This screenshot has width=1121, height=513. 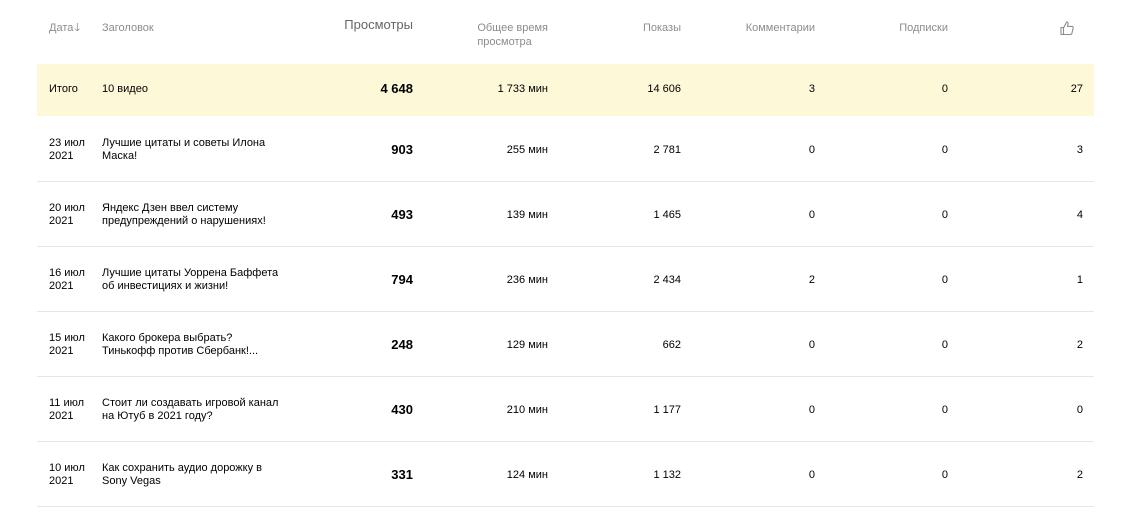 I want to click on row-shows: 662, so click(x=671, y=345).